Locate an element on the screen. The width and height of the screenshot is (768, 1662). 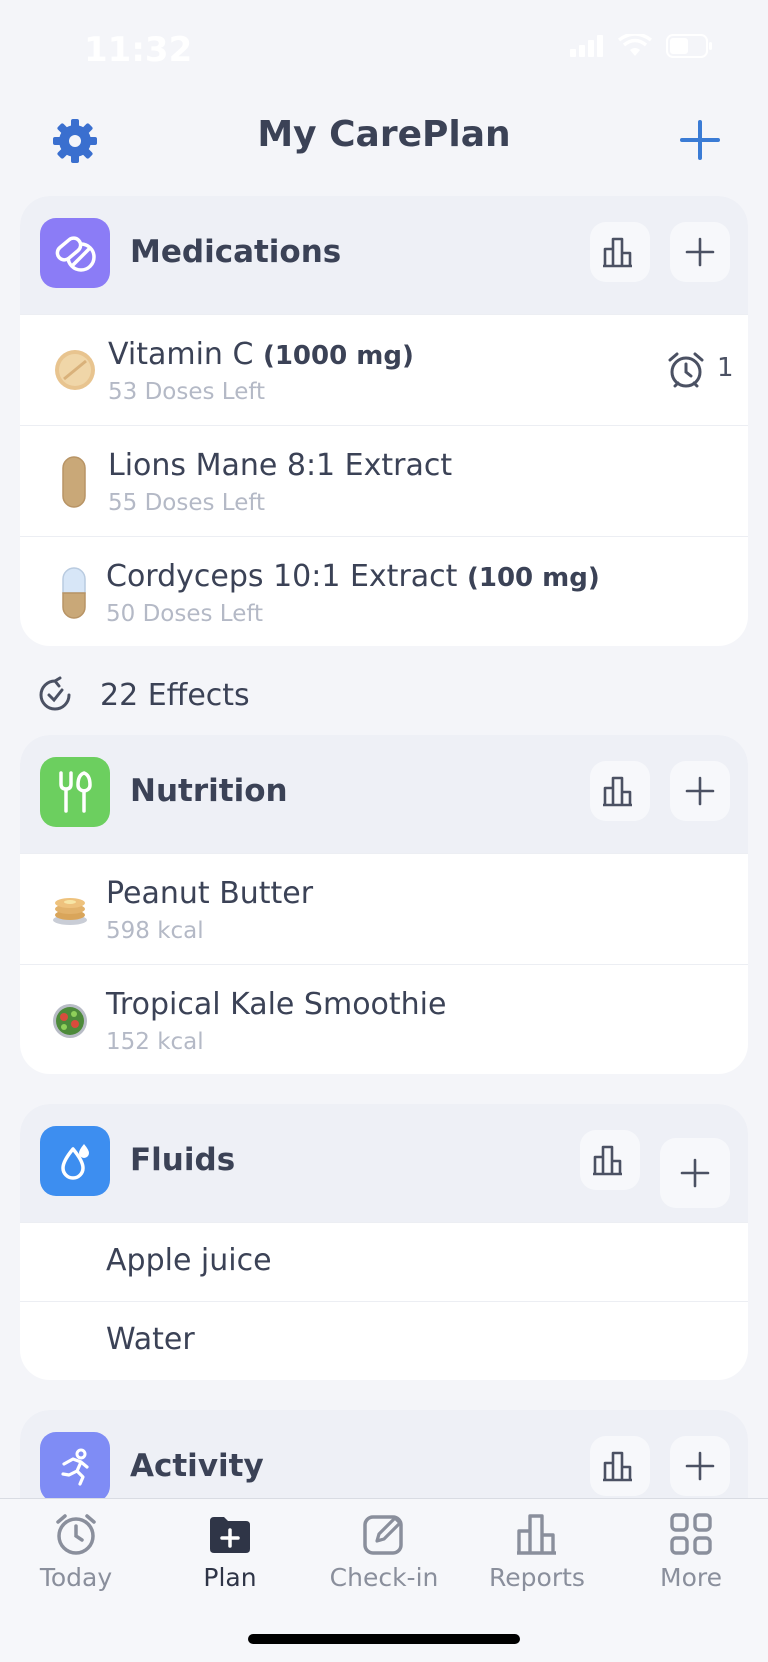
effects-label: 22 Effects is located at coordinates (175, 695).